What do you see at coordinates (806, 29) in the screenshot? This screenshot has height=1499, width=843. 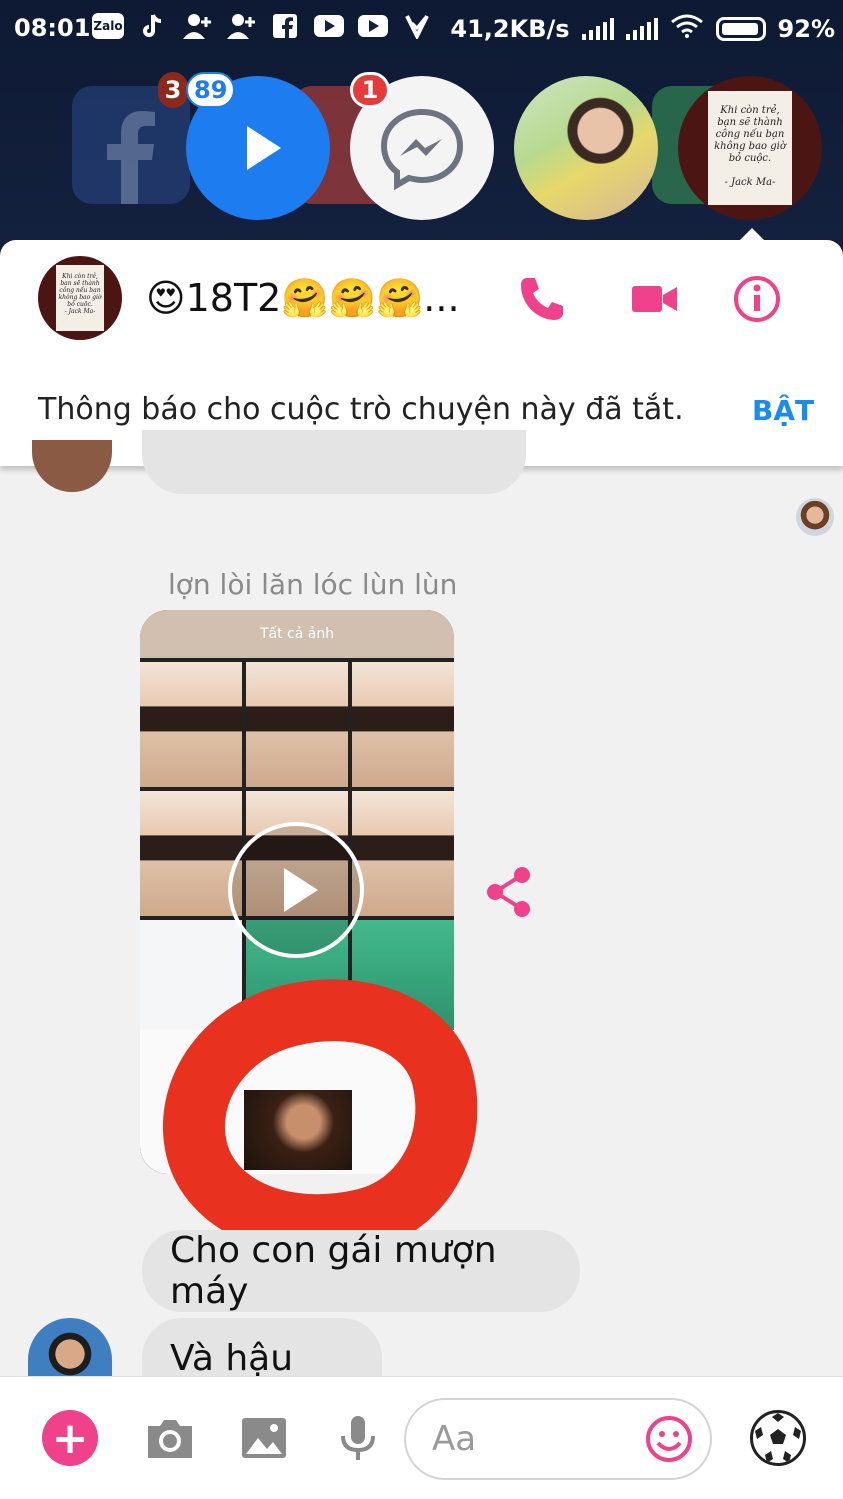 I see `battery-level: 92%` at bounding box center [806, 29].